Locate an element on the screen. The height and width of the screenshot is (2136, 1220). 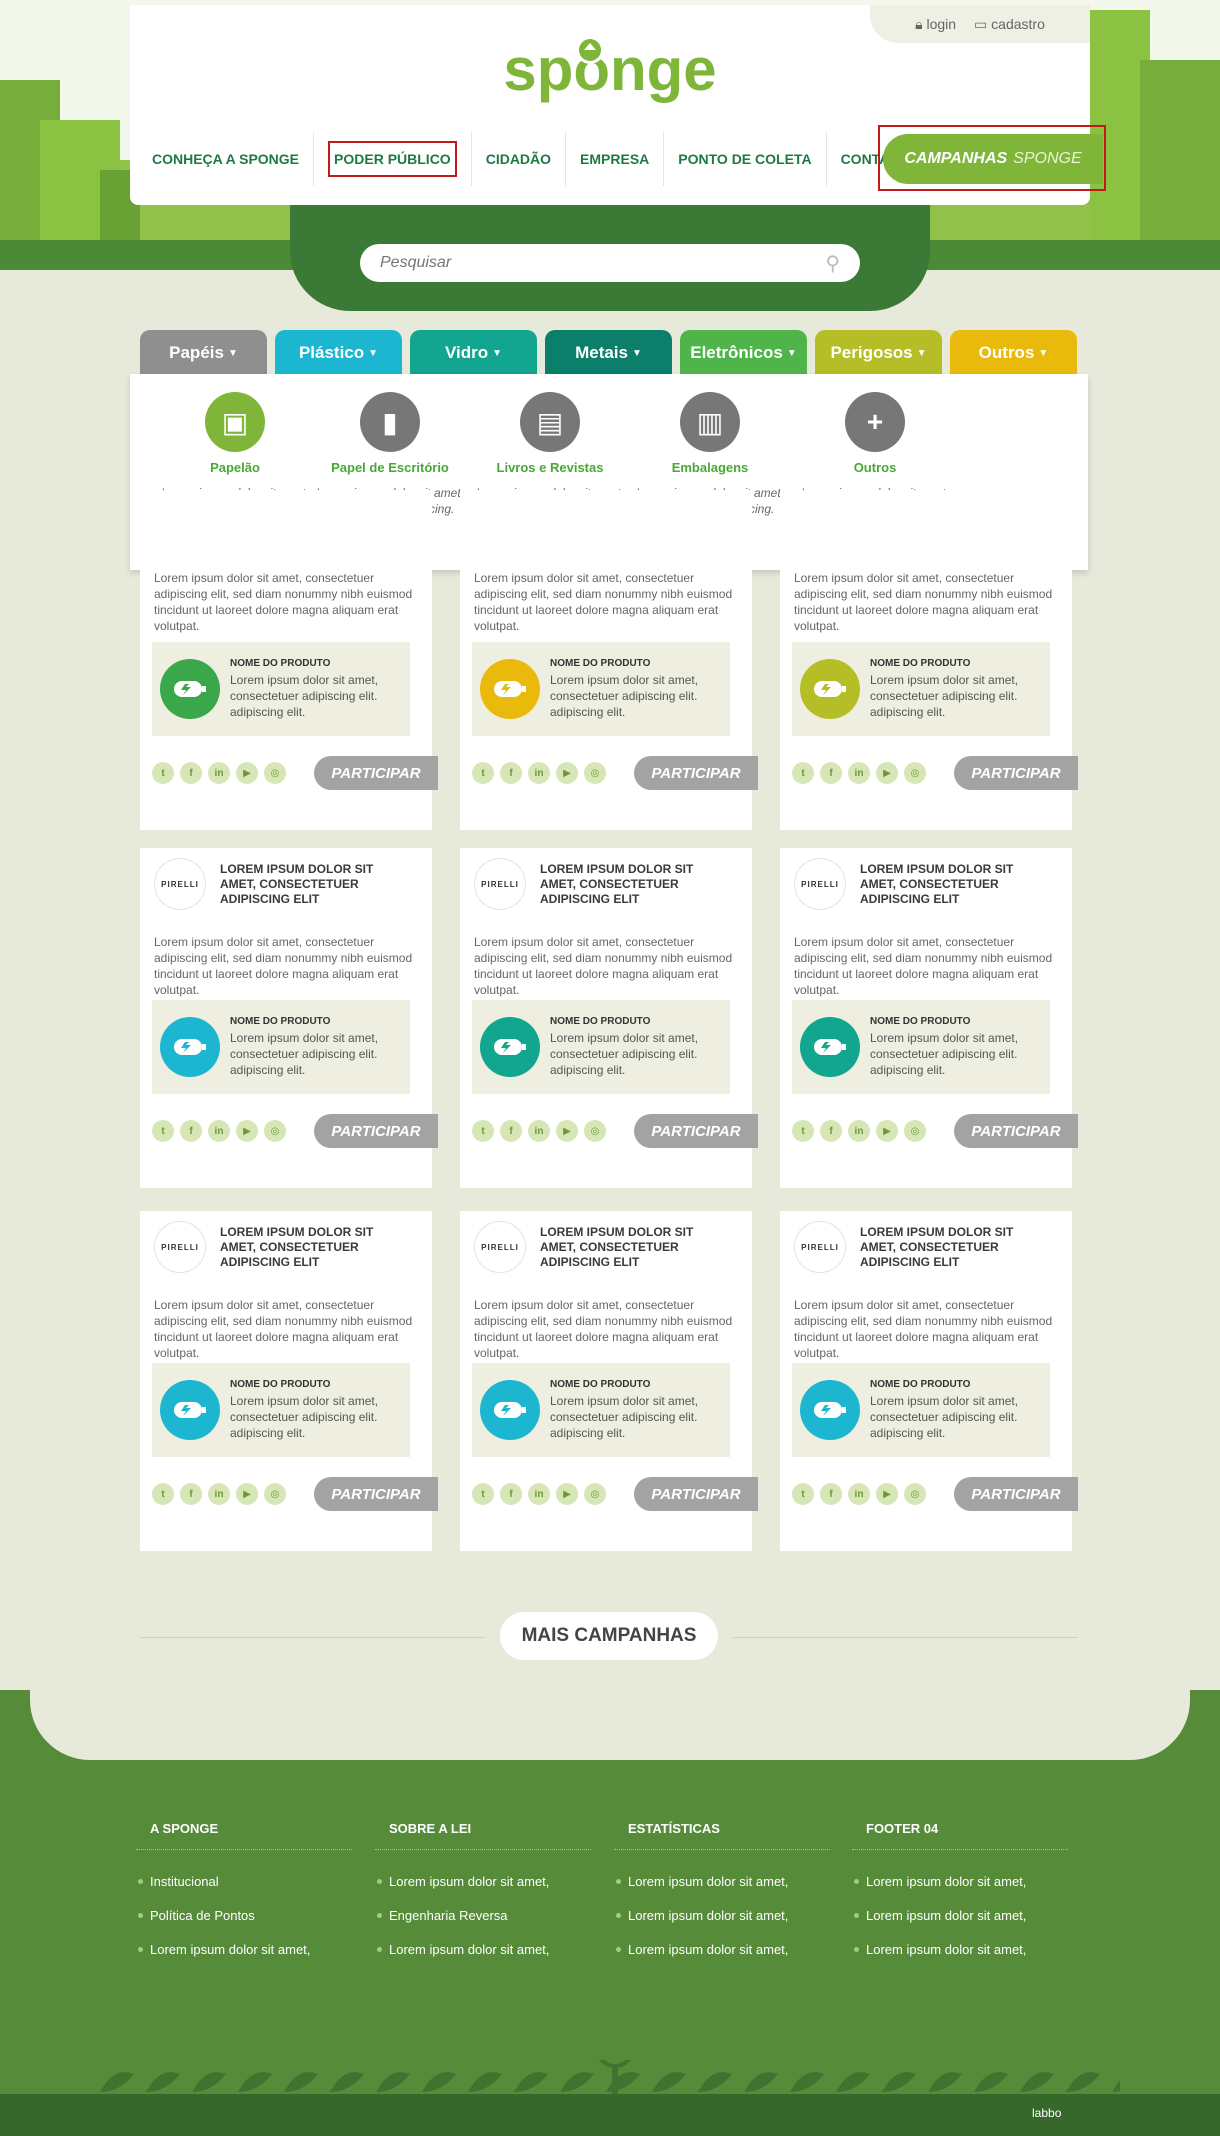
tab-0: Papéis ▼ is located at coordinates (203, 353).